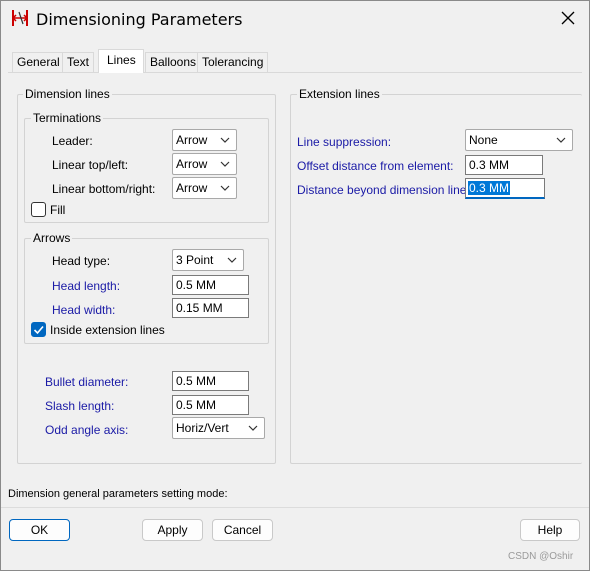 The width and height of the screenshot is (590, 571). What do you see at coordinates (81, 261) in the screenshot?
I see `head-type-label: Head type:` at bounding box center [81, 261].